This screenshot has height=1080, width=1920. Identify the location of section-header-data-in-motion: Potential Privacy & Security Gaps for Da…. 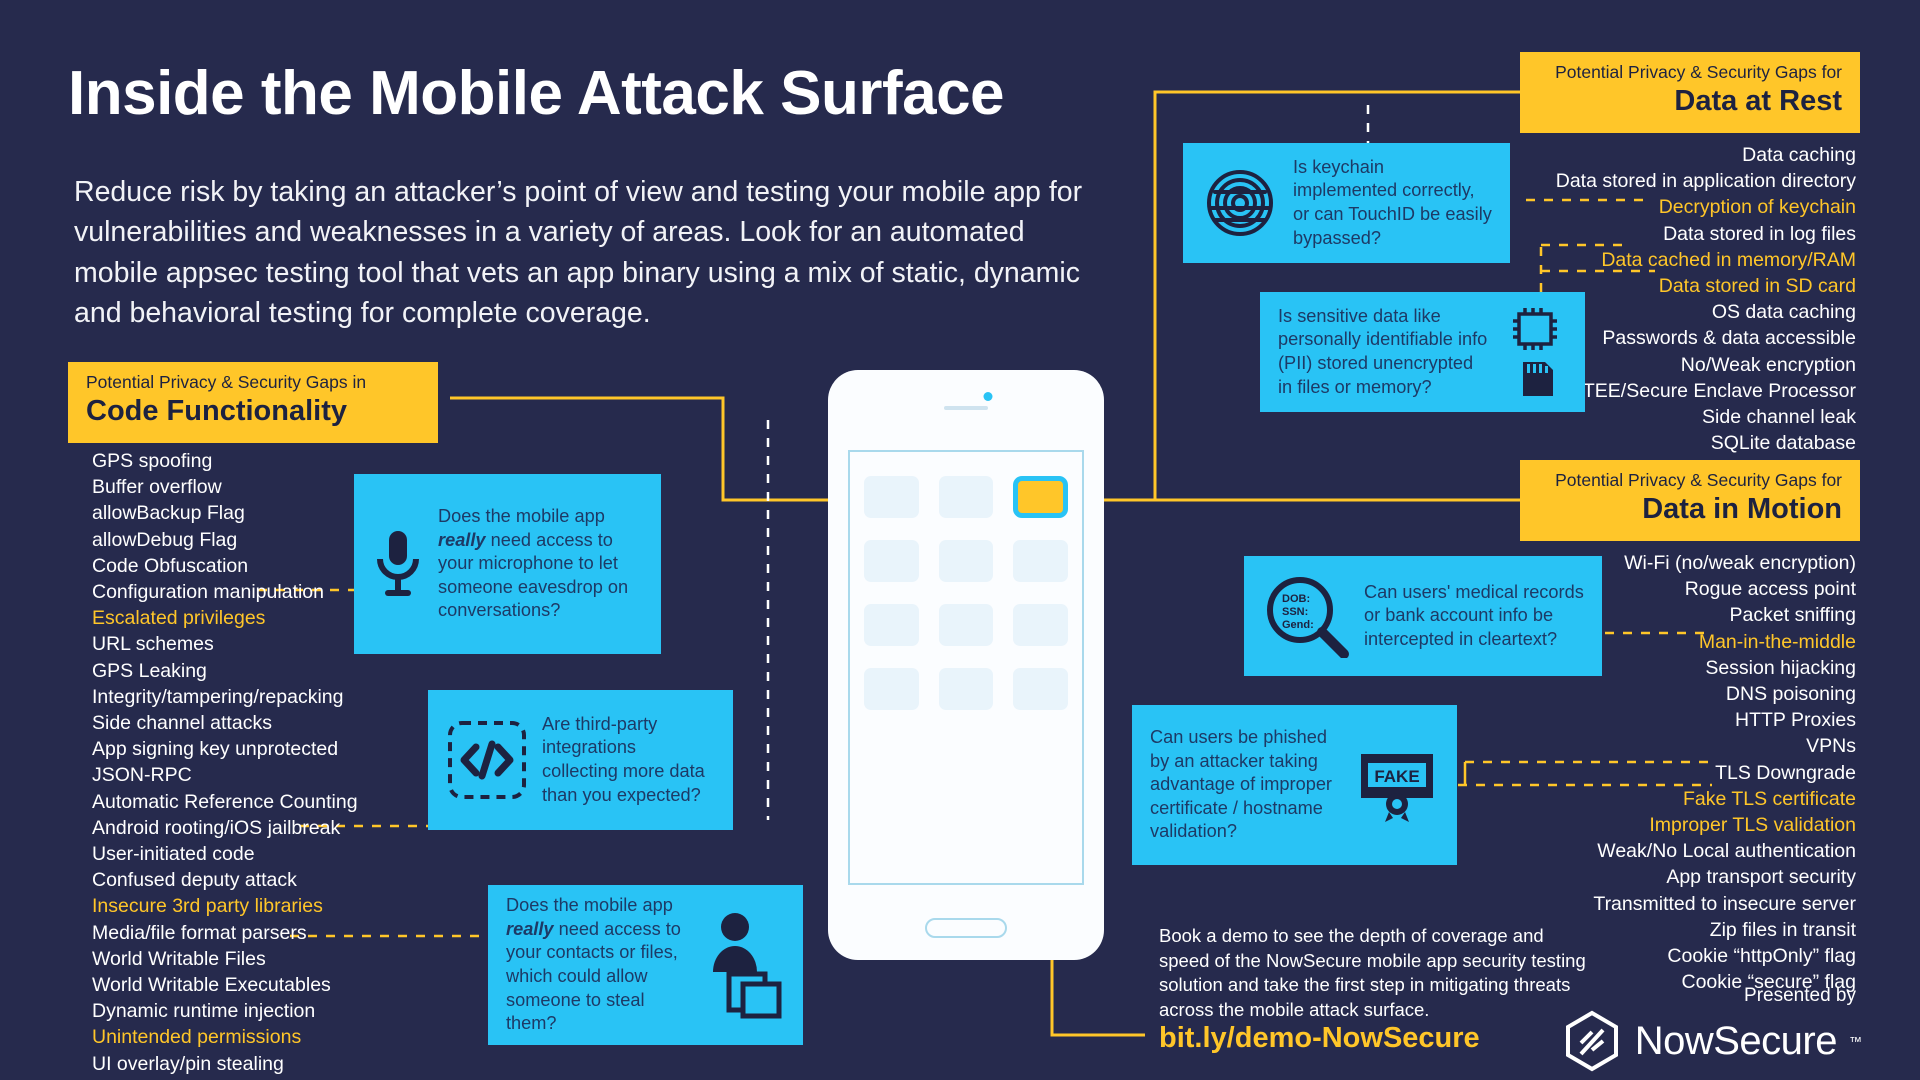
(1690, 500).